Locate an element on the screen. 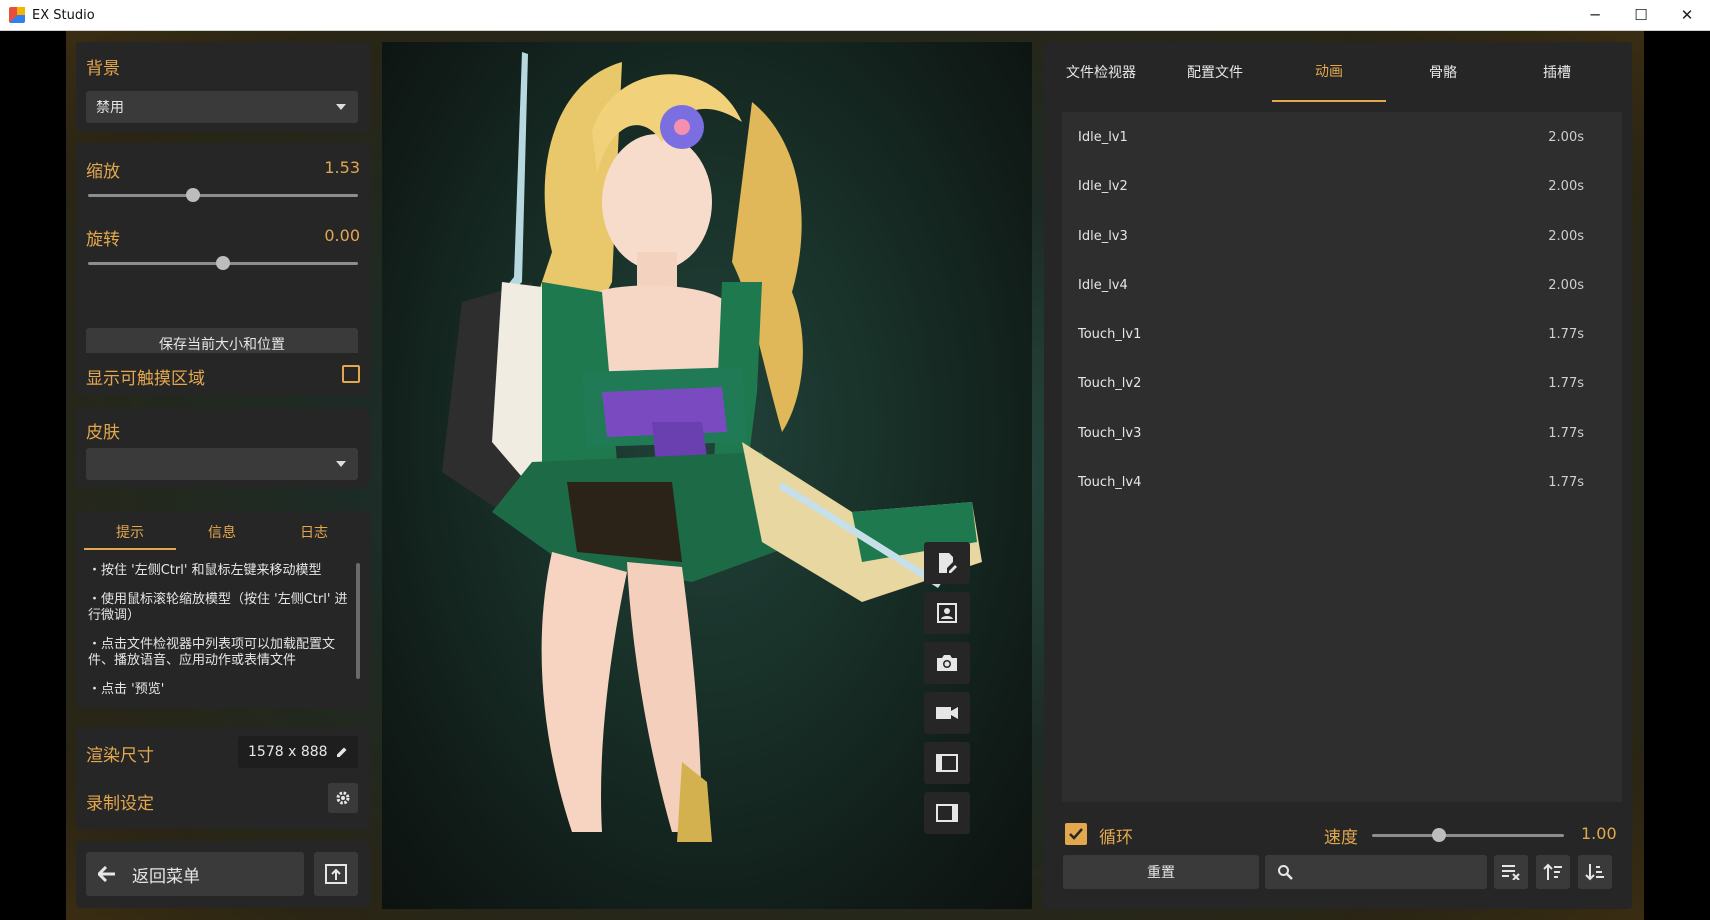 The image size is (1710, 920). render-size-field: 1578 x 888 is located at coordinates (298, 752).